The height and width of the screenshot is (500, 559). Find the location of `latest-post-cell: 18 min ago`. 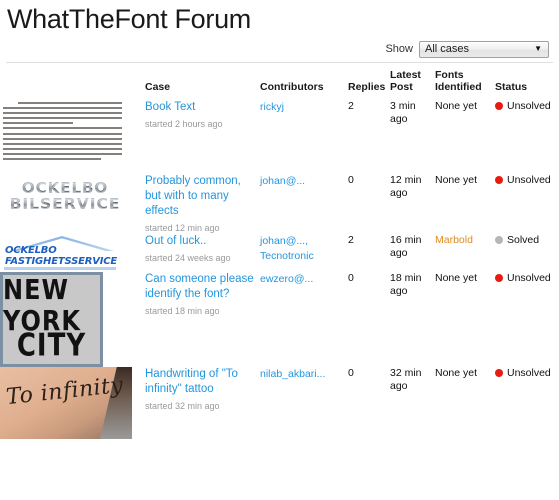

latest-post-cell: 18 min ago is located at coordinates (412, 319).